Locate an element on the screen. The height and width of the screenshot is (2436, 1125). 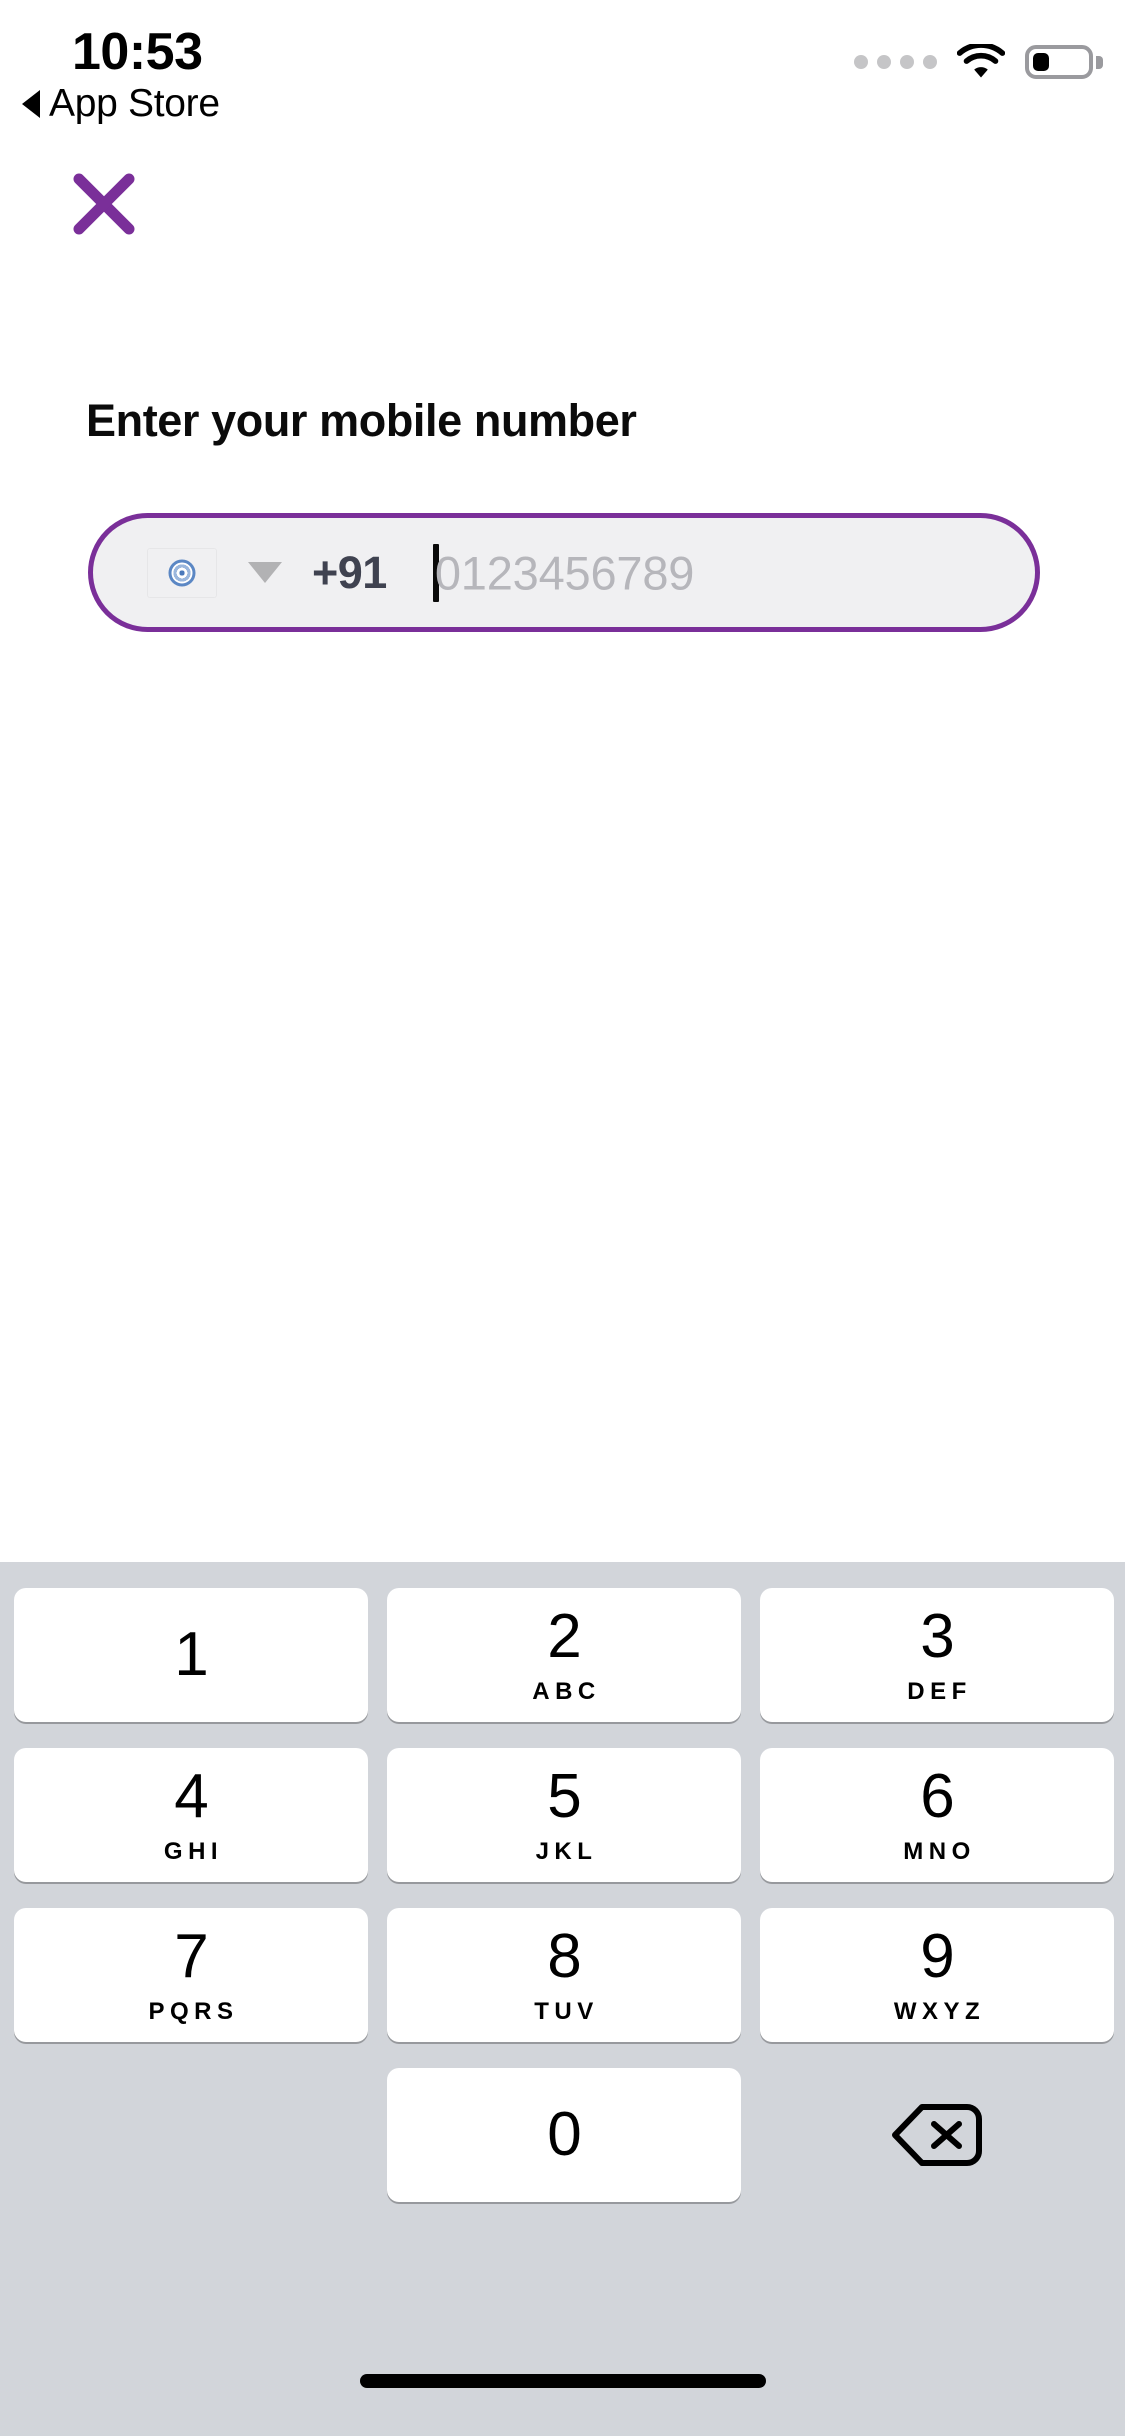
close-x-glyph is located at coordinates (104, 204).